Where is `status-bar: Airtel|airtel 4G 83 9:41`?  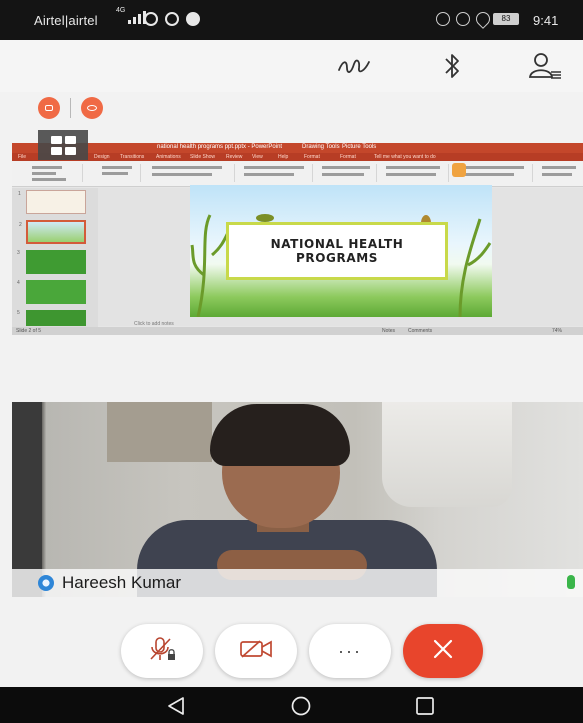 status-bar: Airtel|airtel 4G 83 9:41 is located at coordinates (291, 20).